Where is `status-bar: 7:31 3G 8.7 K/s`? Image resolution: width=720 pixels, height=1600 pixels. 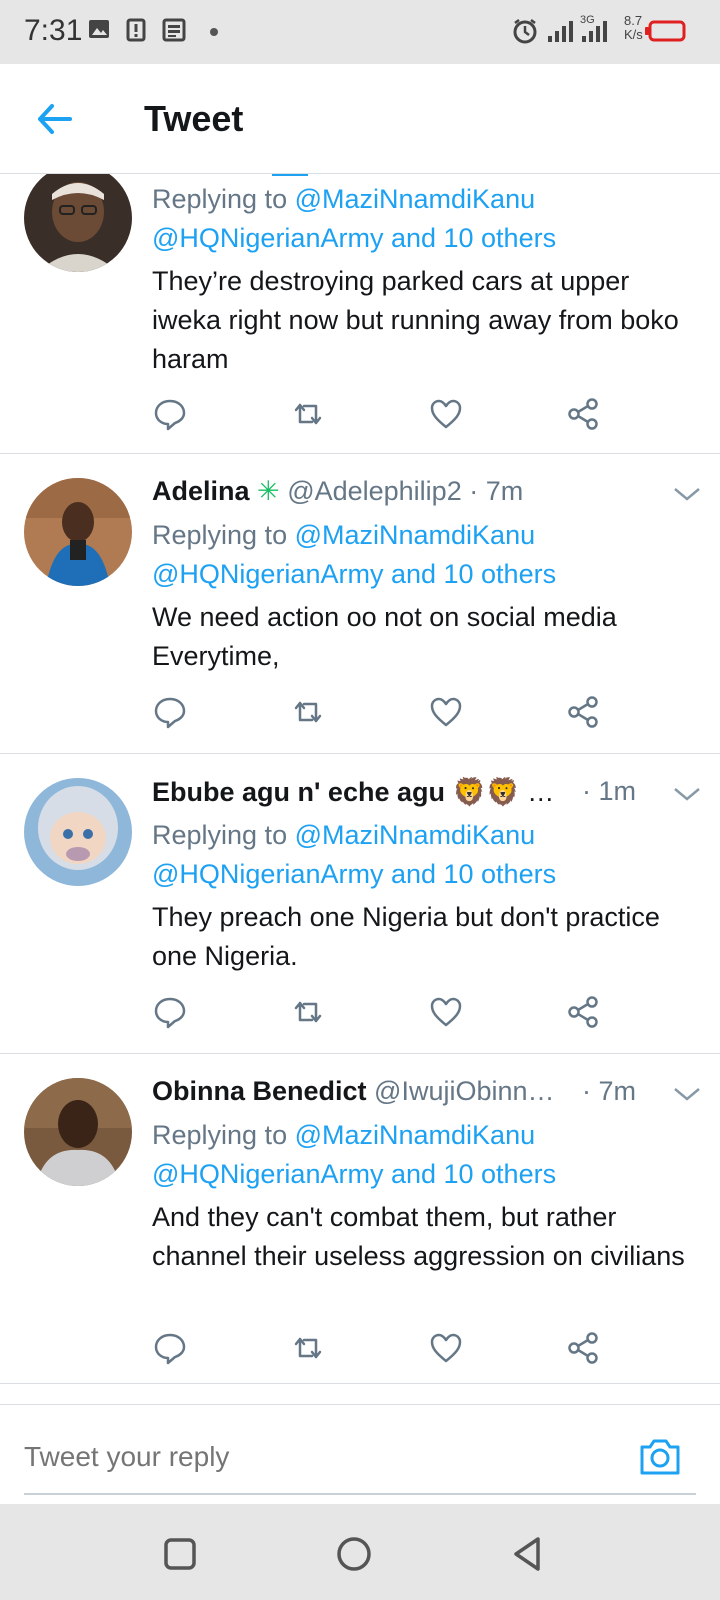 status-bar: 7:31 3G 8.7 K/s is located at coordinates (360, 32).